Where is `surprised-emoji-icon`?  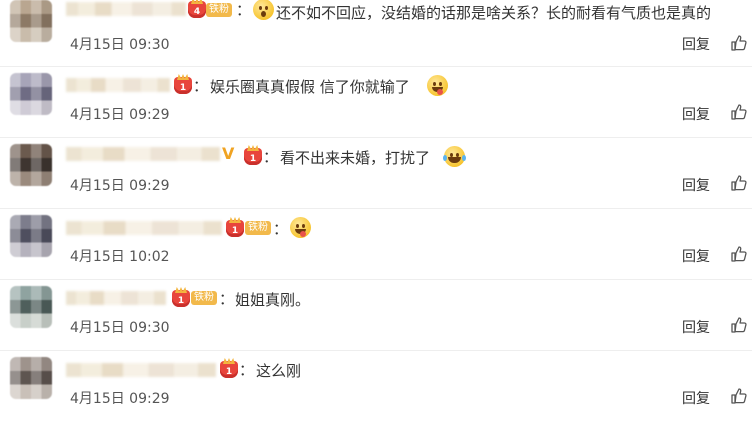
surprised-emoji-icon is located at coordinates (263, 10).